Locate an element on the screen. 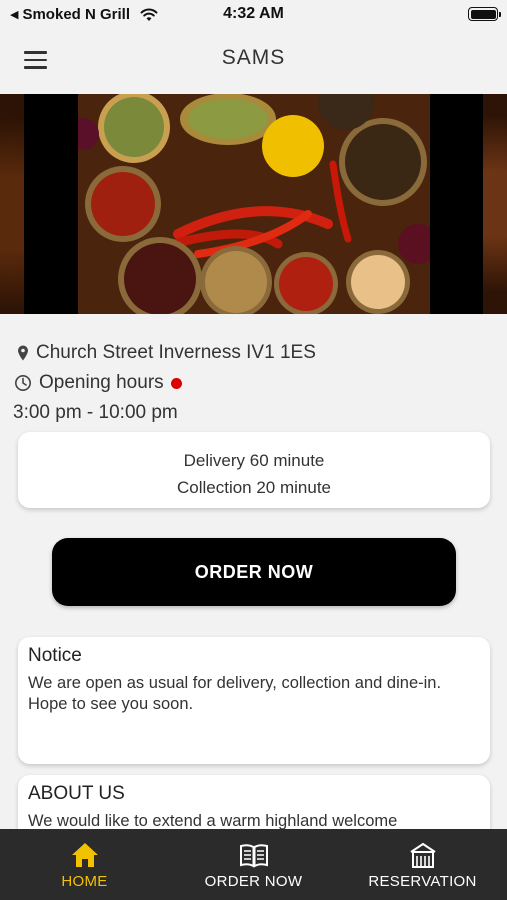 The image size is (507, 900). tab-reservation: RESERVATION is located at coordinates (422, 864).